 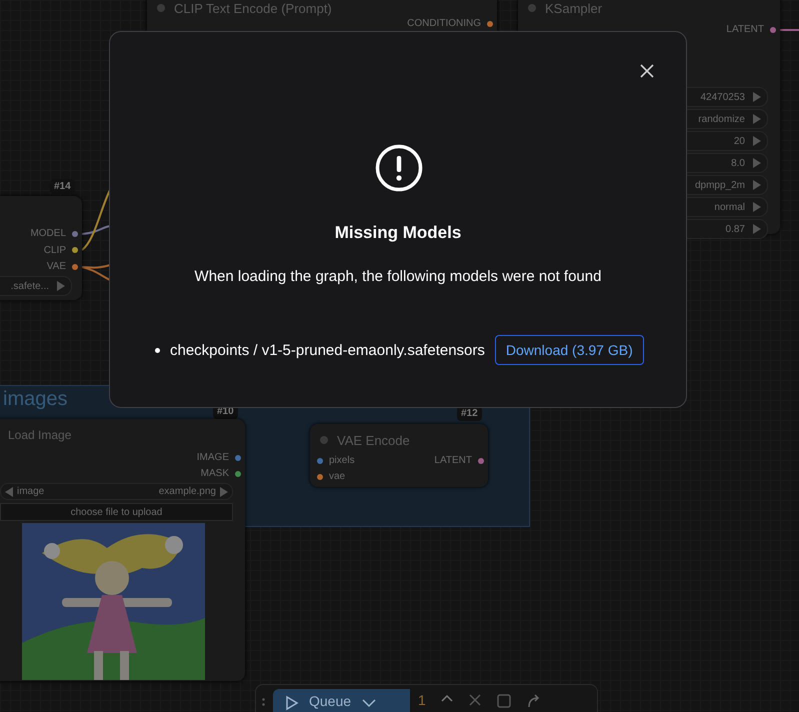 What do you see at coordinates (342, 460) in the screenshot?
I see `port-label: pixels` at bounding box center [342, 460].